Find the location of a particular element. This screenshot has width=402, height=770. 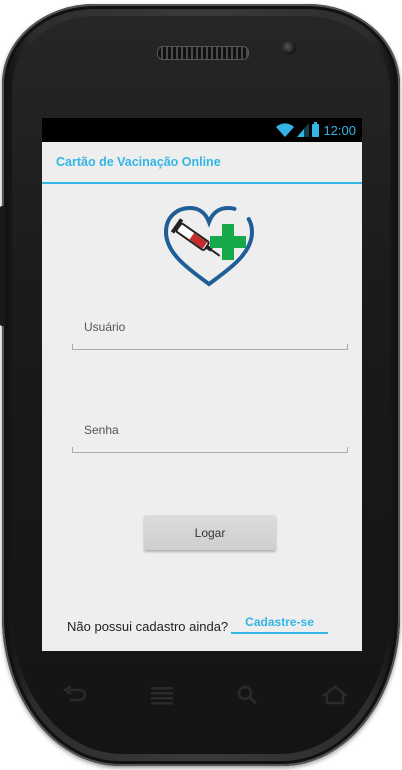

username-field: Usuário is located at coordinates (210, 335).